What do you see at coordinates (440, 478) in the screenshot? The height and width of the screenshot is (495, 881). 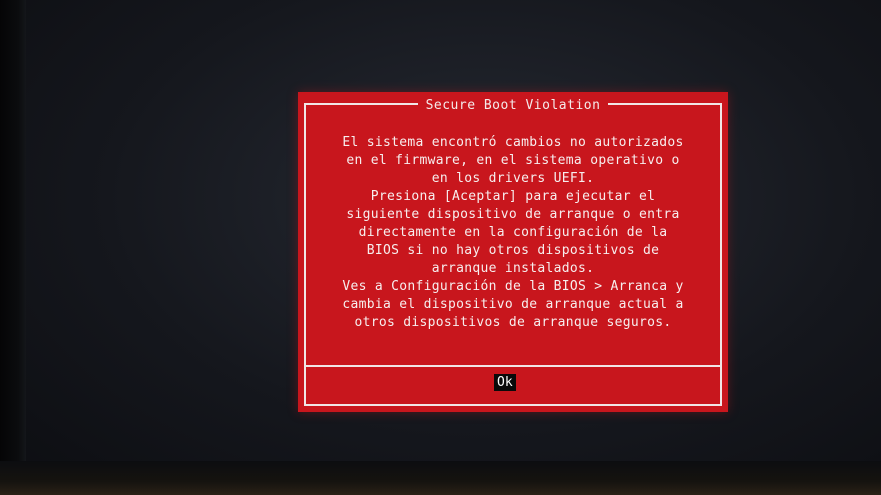 I see `monitor-bezel-bottom` at bounding box center [440, 478].